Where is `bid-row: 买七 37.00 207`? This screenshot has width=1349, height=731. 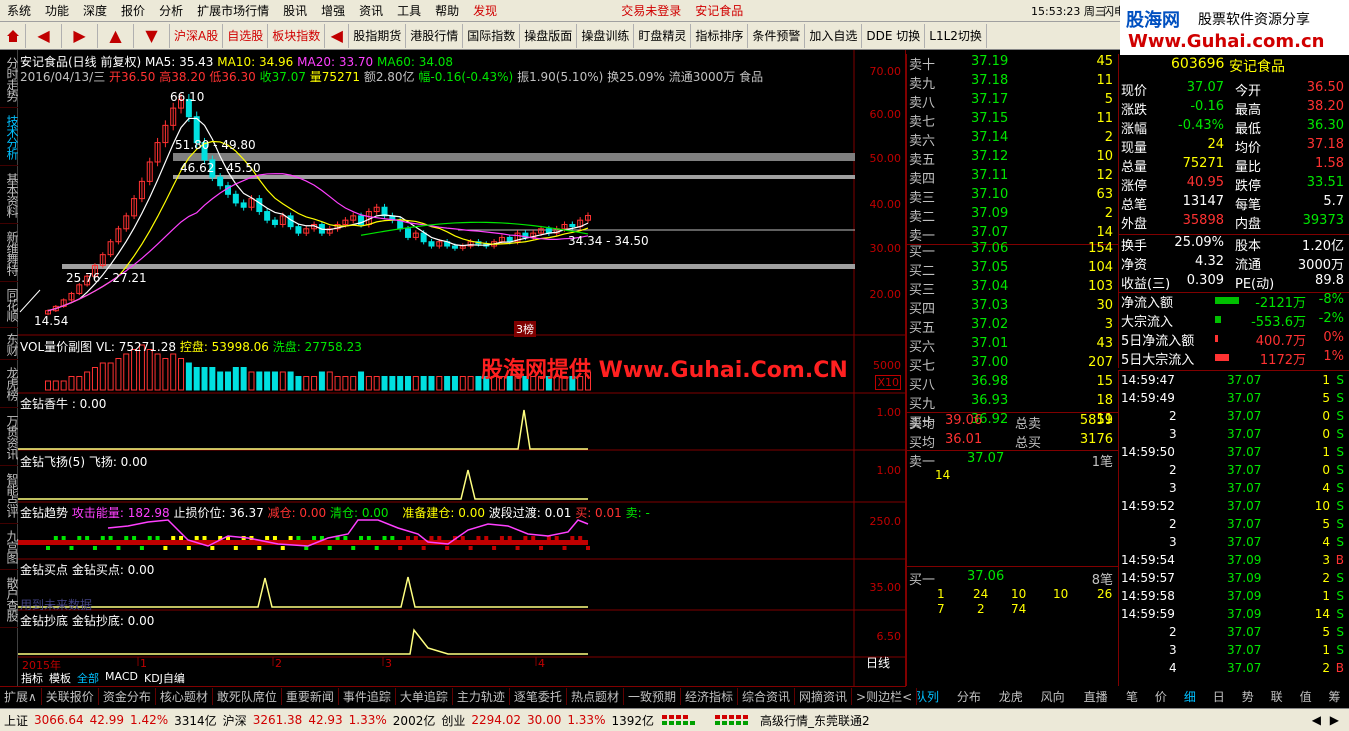 bid-row: 买七 37.00 207 is located at coordinates (1013, 364).